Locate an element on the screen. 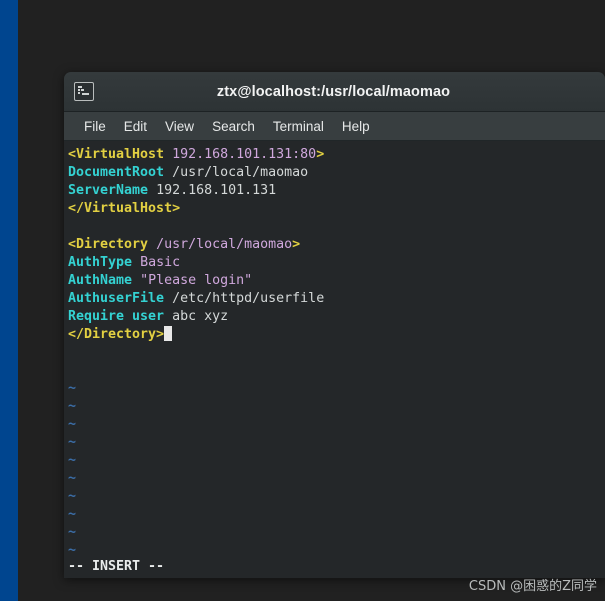  desktop-left-accent-strip is located at coordinates (9, 300).